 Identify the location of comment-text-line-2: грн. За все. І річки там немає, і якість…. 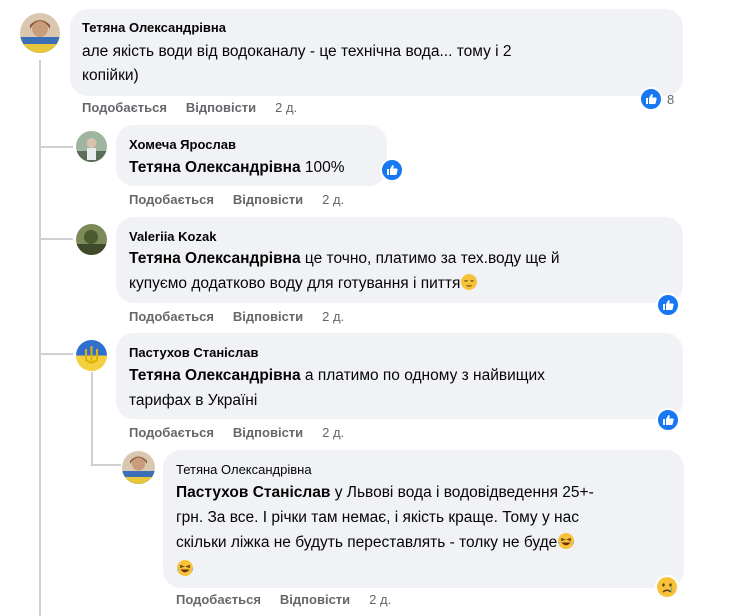
(377, 517).